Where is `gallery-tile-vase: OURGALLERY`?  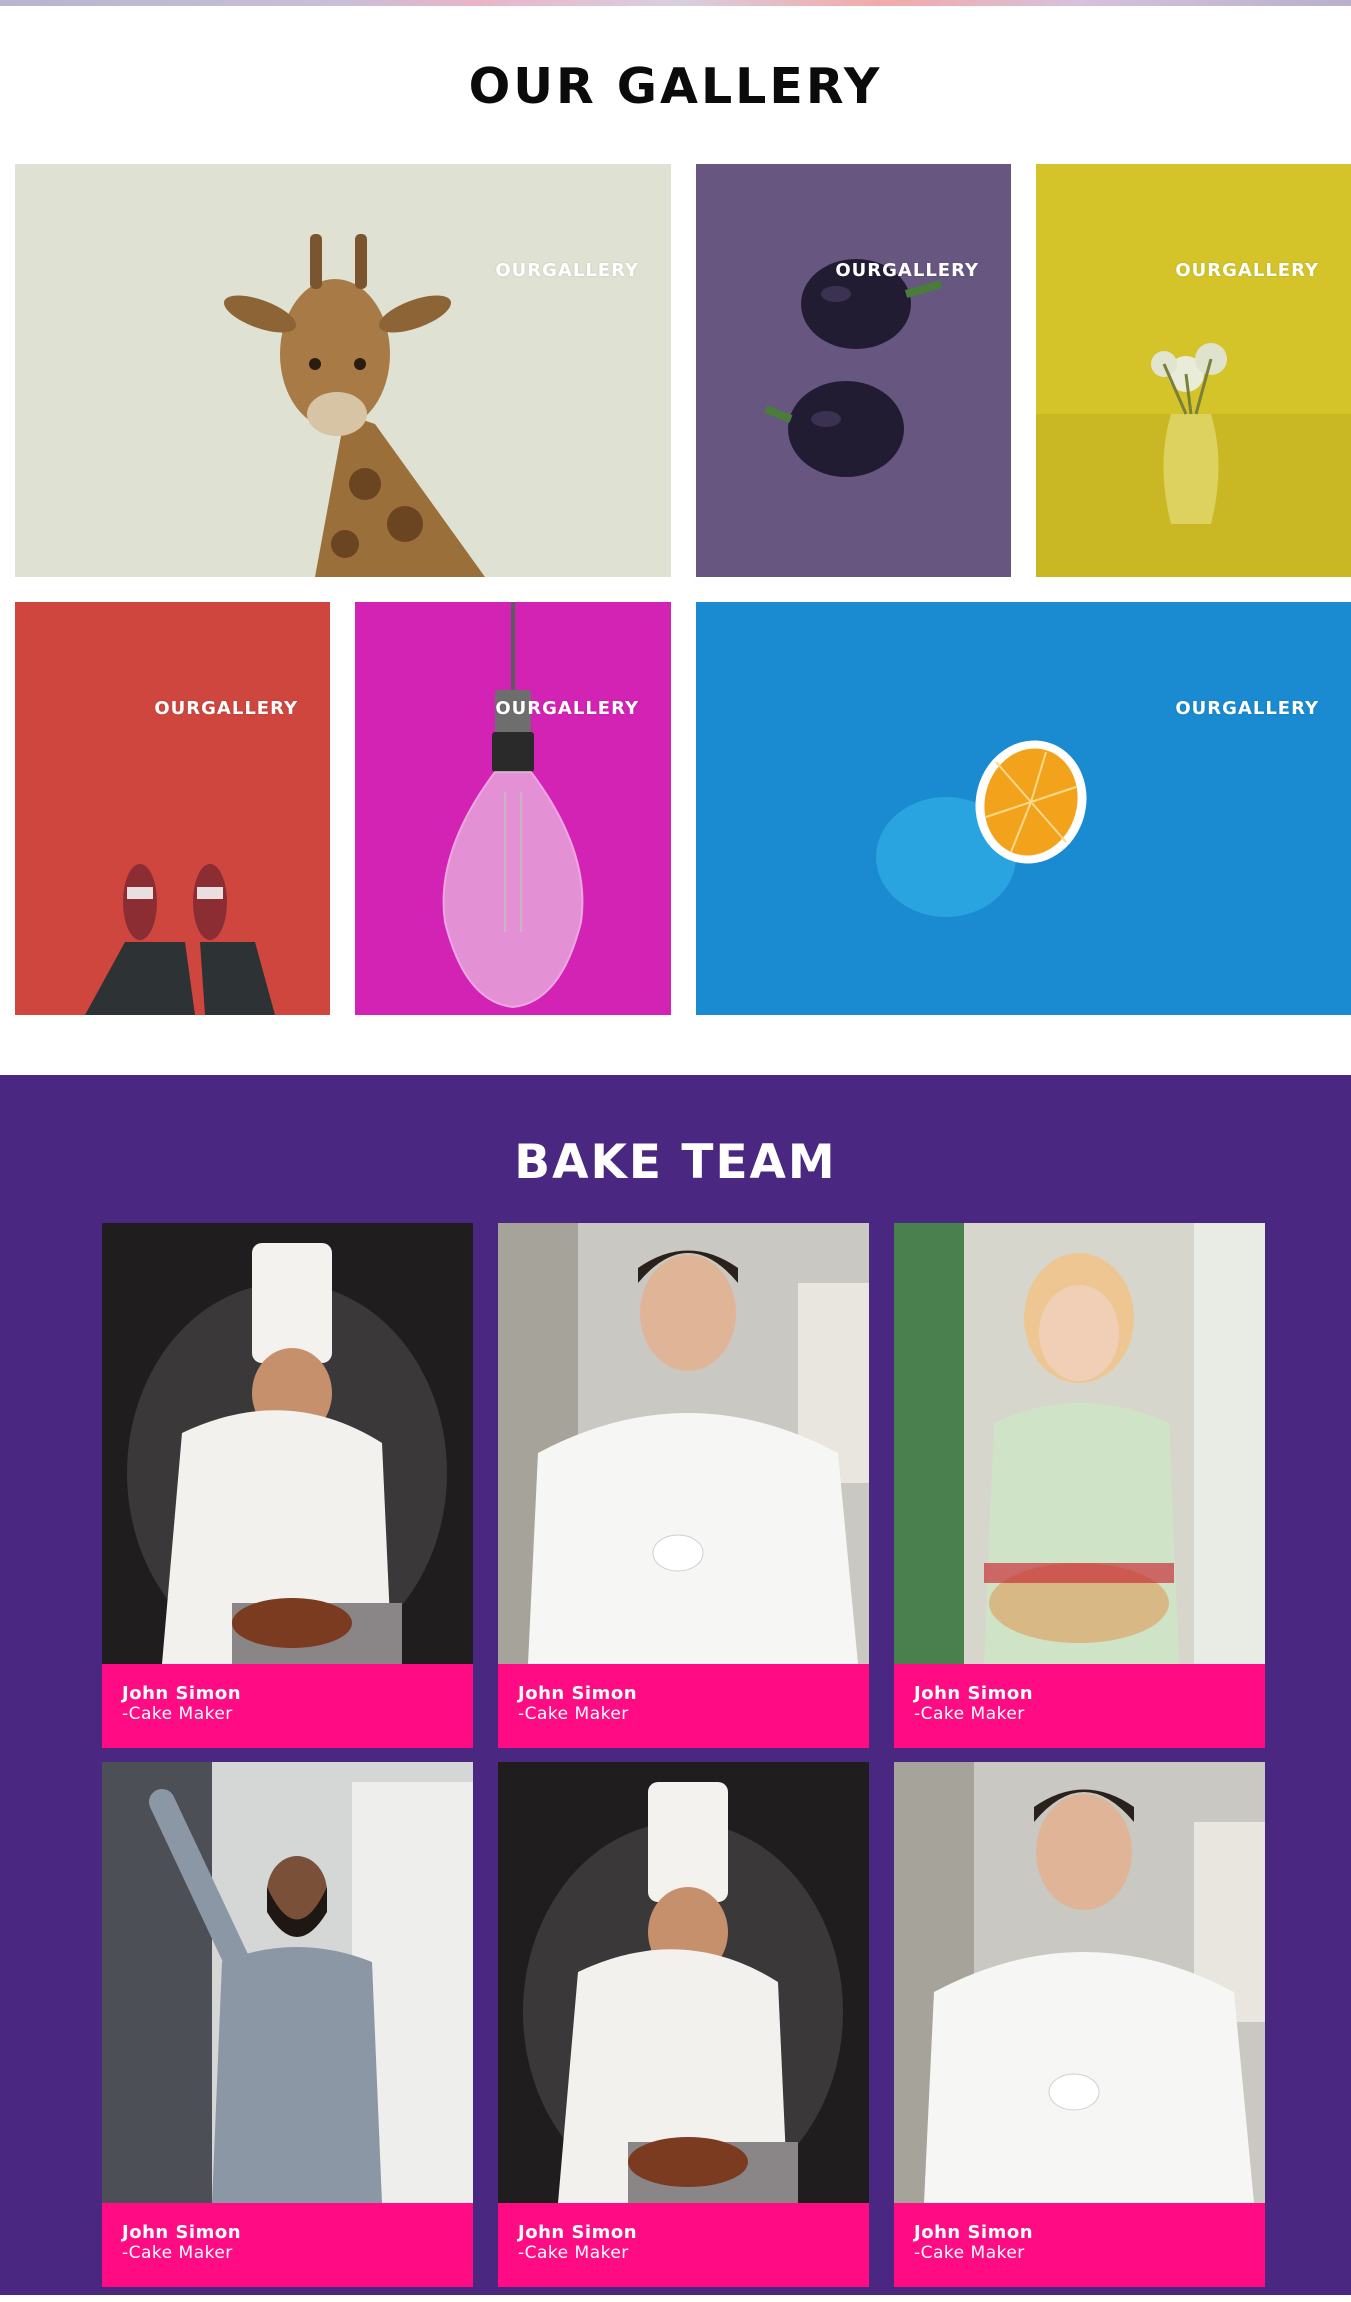 gallery-tile-vase: OURGALLERY is located at coordinates (1193, 370).